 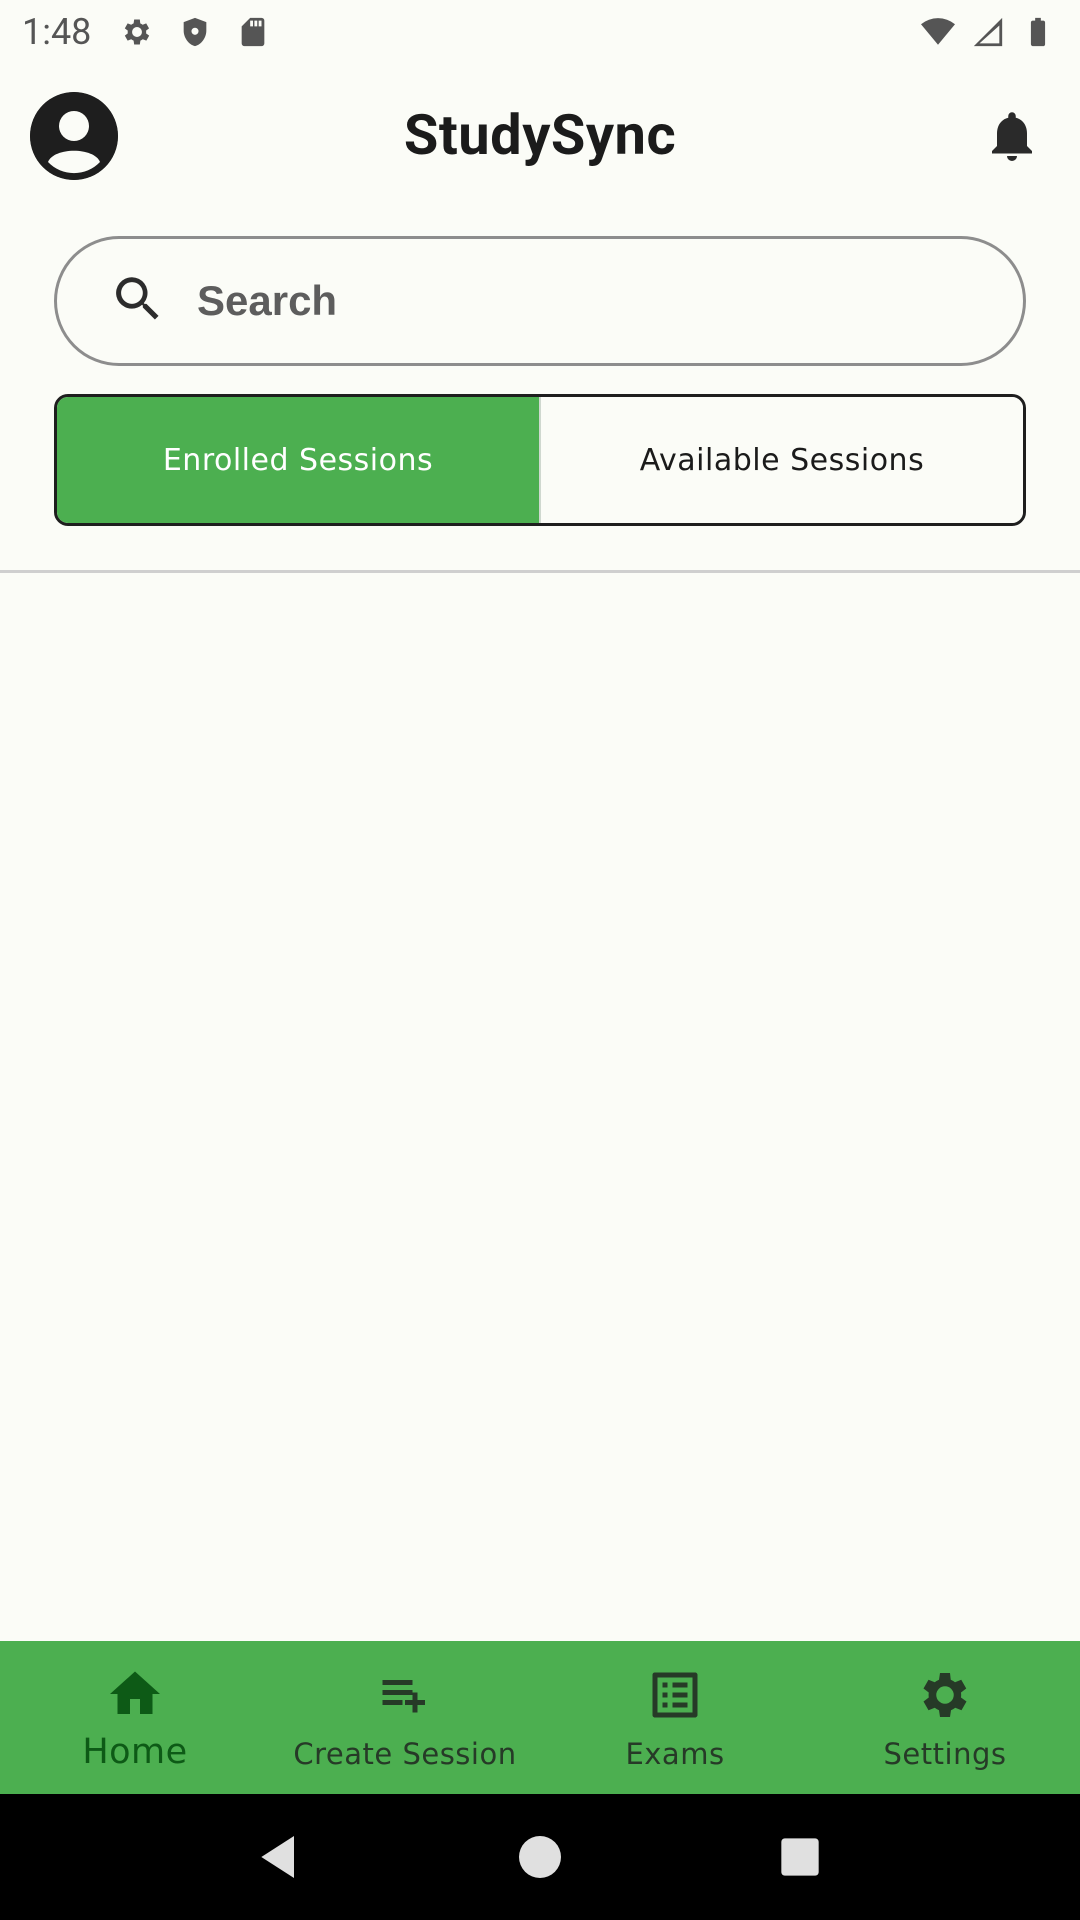 What do you see at coordinates (675, 1697) in the screenshot?
I see `list-alt-icon` at bounding box center [675, 1697].